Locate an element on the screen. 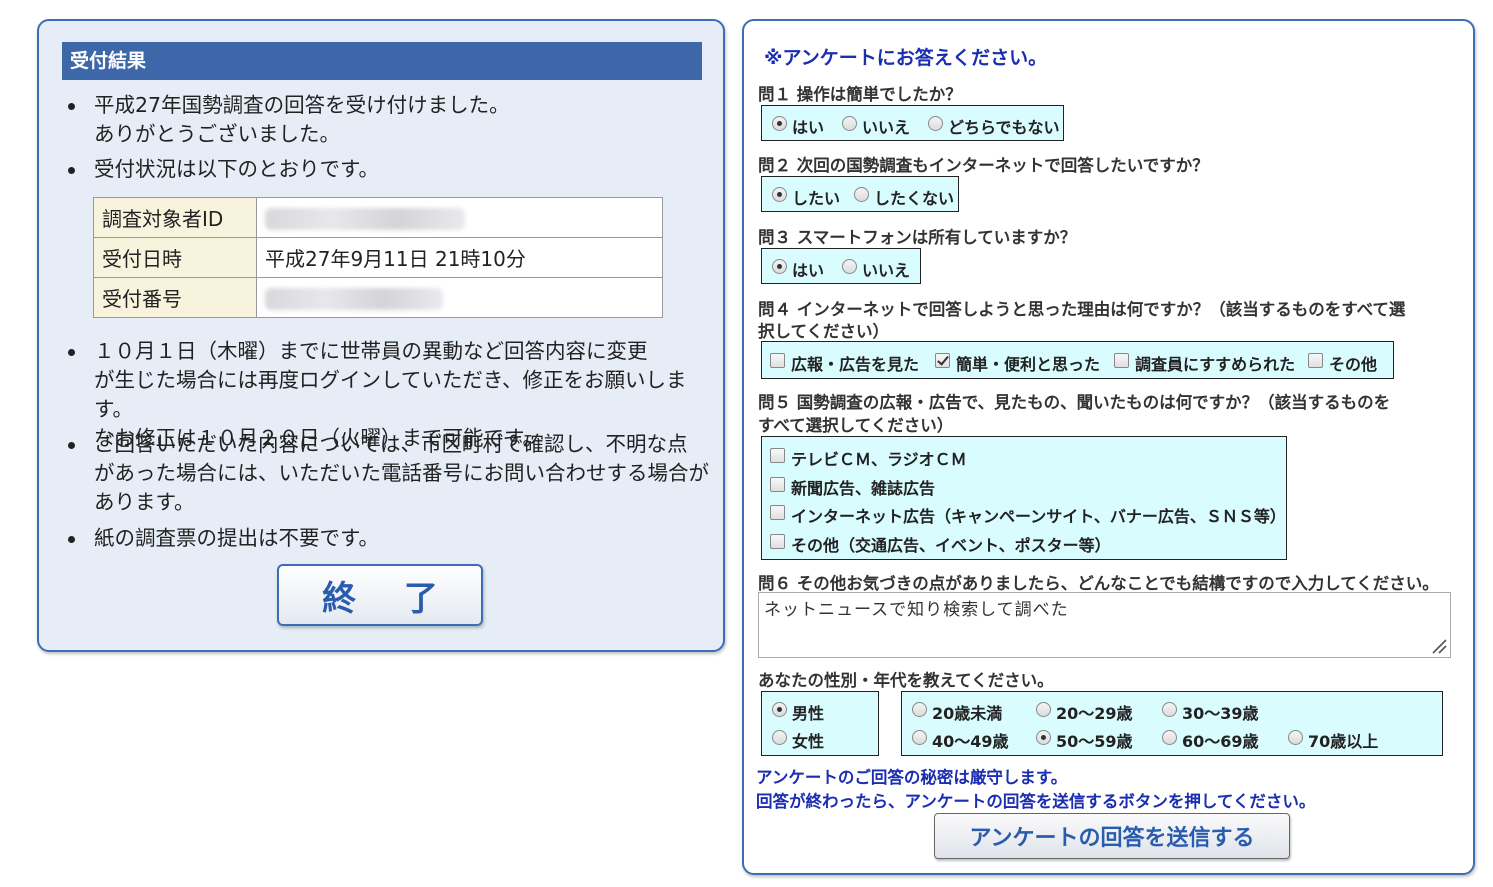 This screenshot has width=1493, height=887. q2-label: 問２ 次回の国勢調査もインターネットで回答したいですか？ is located at coordinates (983, 165).